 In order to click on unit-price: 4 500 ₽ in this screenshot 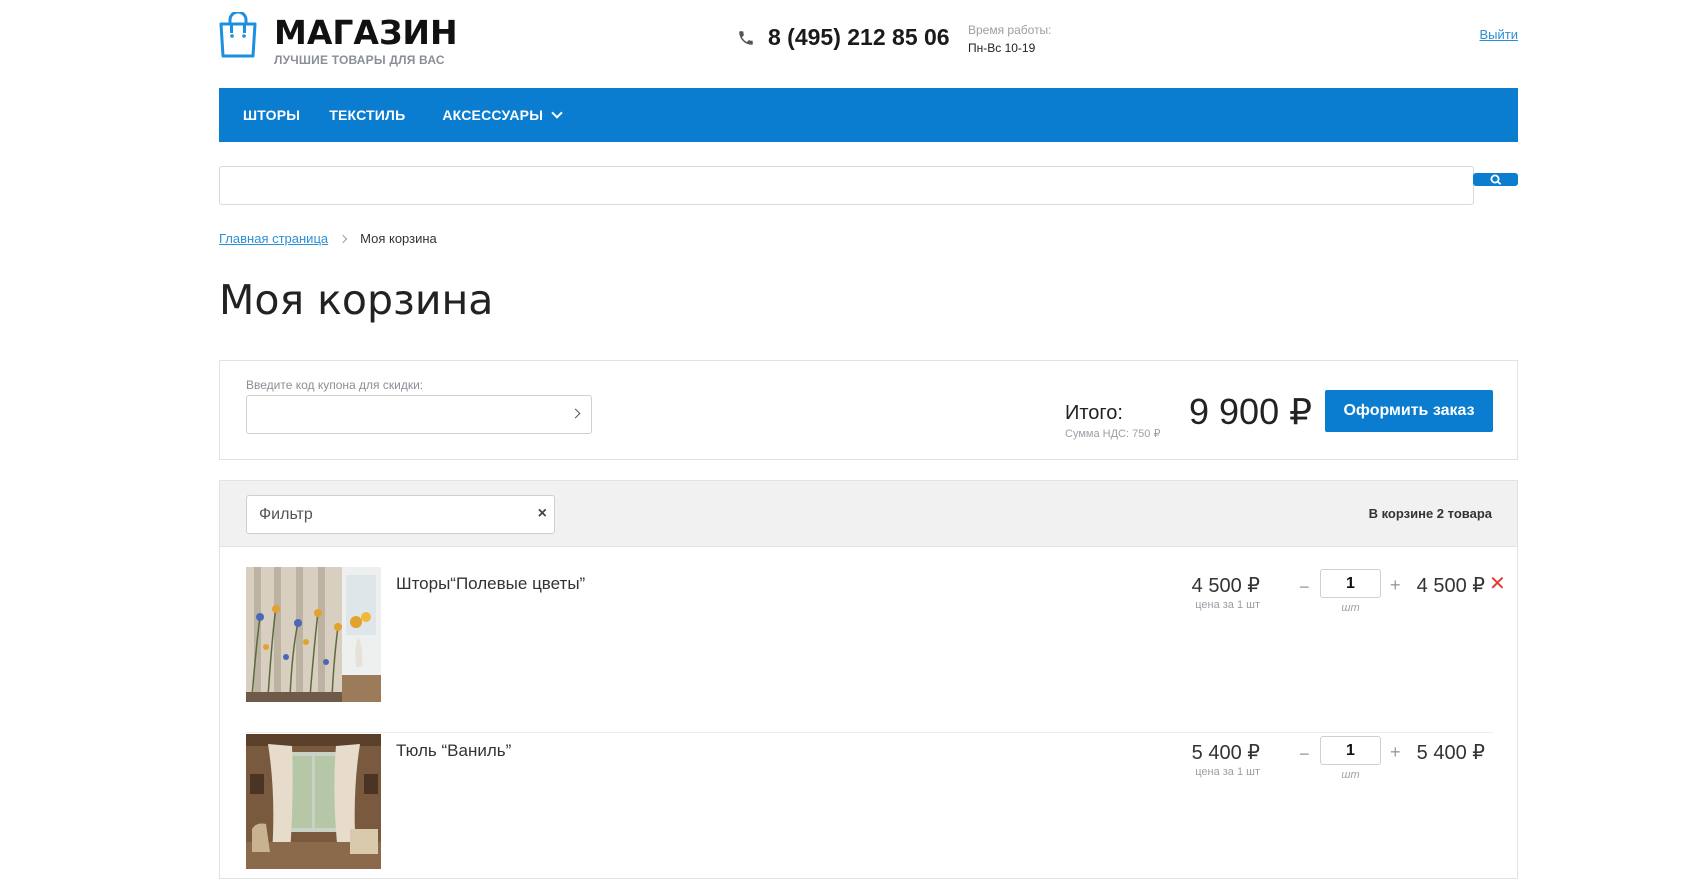, I will do `click(1225, 586)`.